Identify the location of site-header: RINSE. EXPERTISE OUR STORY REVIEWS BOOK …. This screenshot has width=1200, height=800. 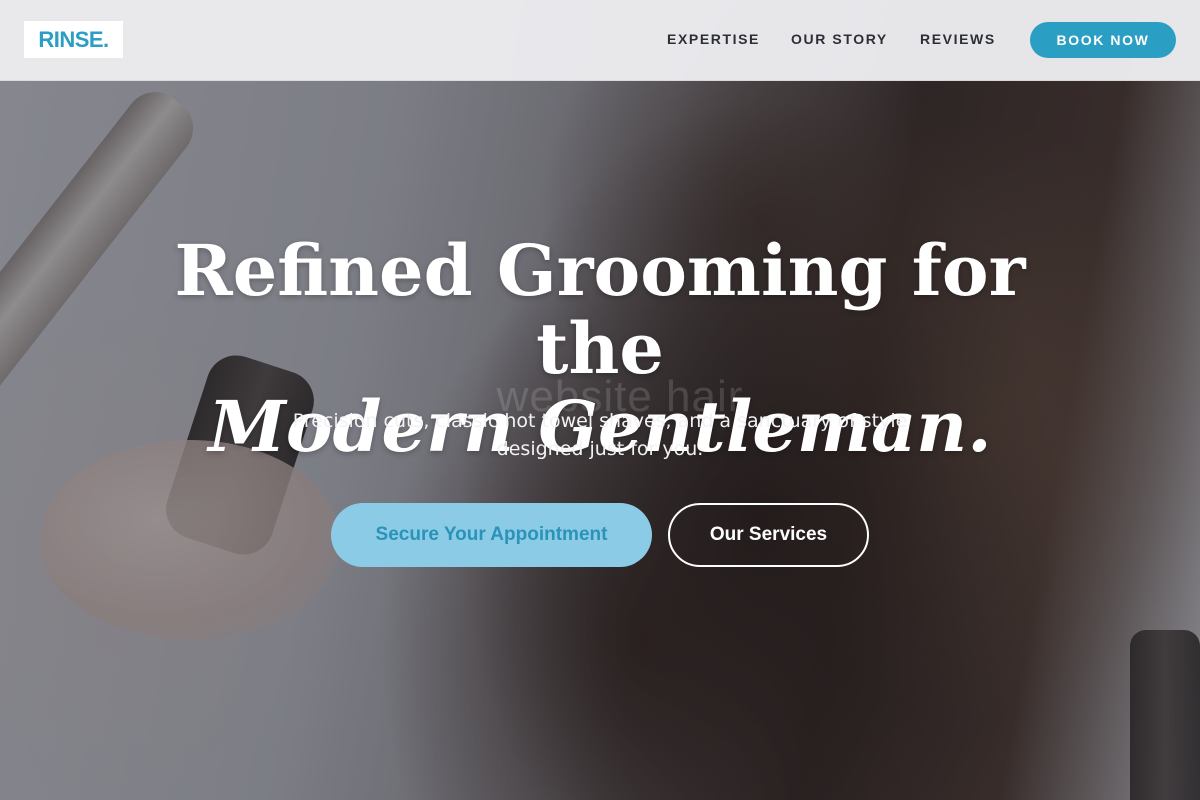
(600, 40).